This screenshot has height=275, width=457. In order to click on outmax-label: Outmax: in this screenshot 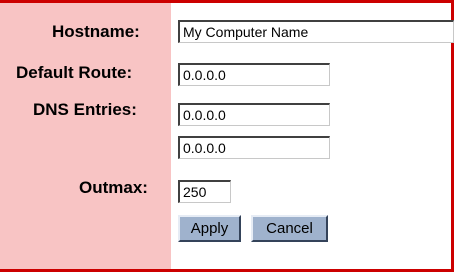, I will do `click(113, 187)`.